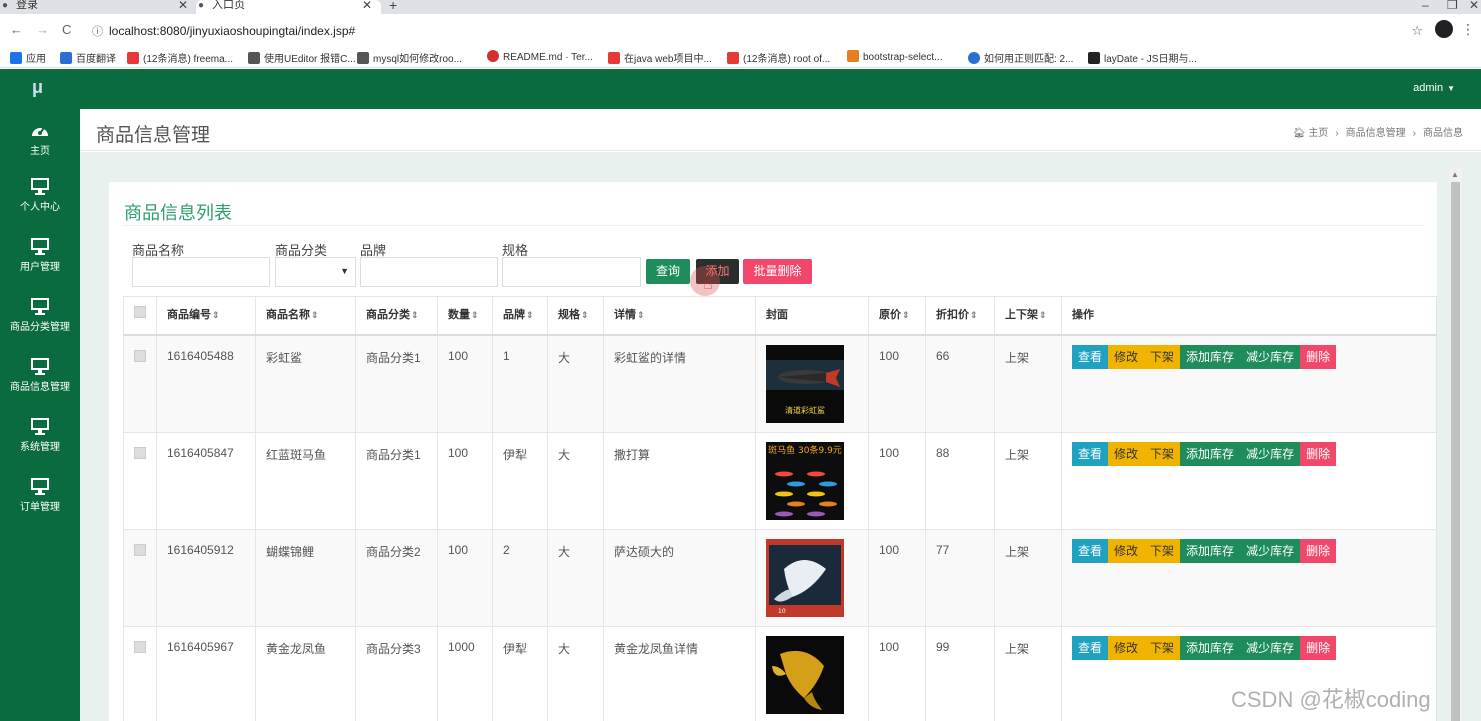 This screenshot has height=721, width=1481. What do you see at coordinates (679, 316) in the screenshot?
I see `column-header: 详情⇕` at bounding box center [679, 316].